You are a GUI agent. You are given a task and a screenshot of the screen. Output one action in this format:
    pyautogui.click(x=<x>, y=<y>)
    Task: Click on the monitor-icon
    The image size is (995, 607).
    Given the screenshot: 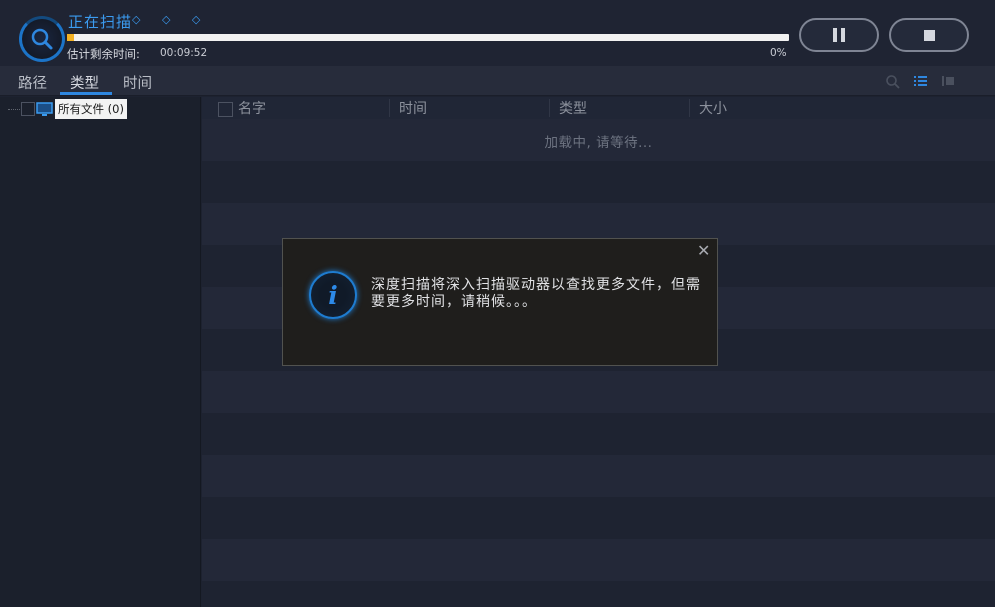 What is the action you would take?
    pyautogui.click(x=44, y=109)
    